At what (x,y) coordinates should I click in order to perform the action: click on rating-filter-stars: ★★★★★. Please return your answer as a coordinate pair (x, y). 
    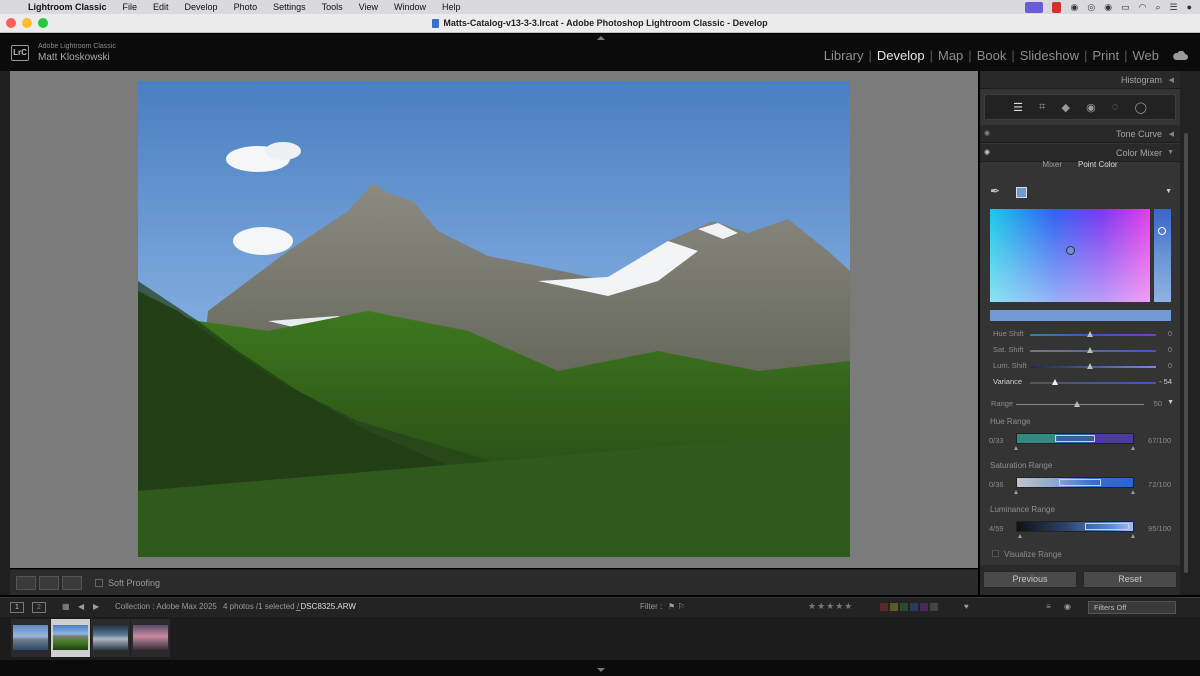
    Looking at the image, I should click on (830, 606).